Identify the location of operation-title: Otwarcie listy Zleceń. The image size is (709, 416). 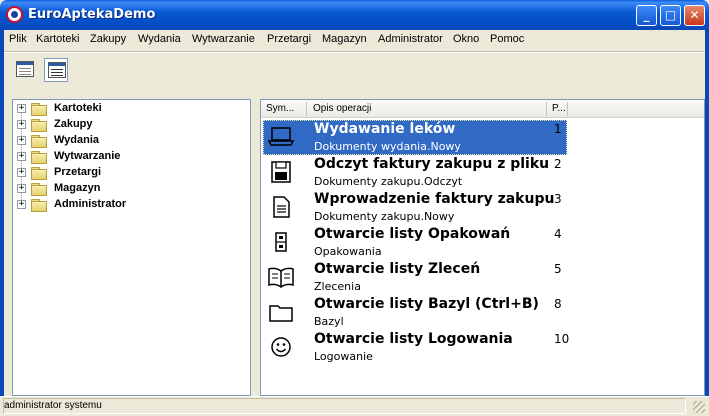
(397, 269).